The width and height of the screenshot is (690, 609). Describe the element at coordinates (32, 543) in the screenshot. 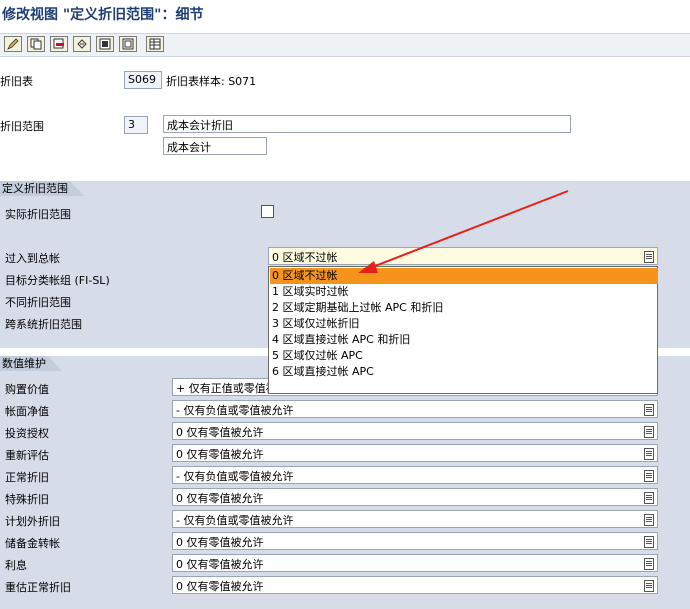

I see `value-row-label: 储备金转帐` at that location.